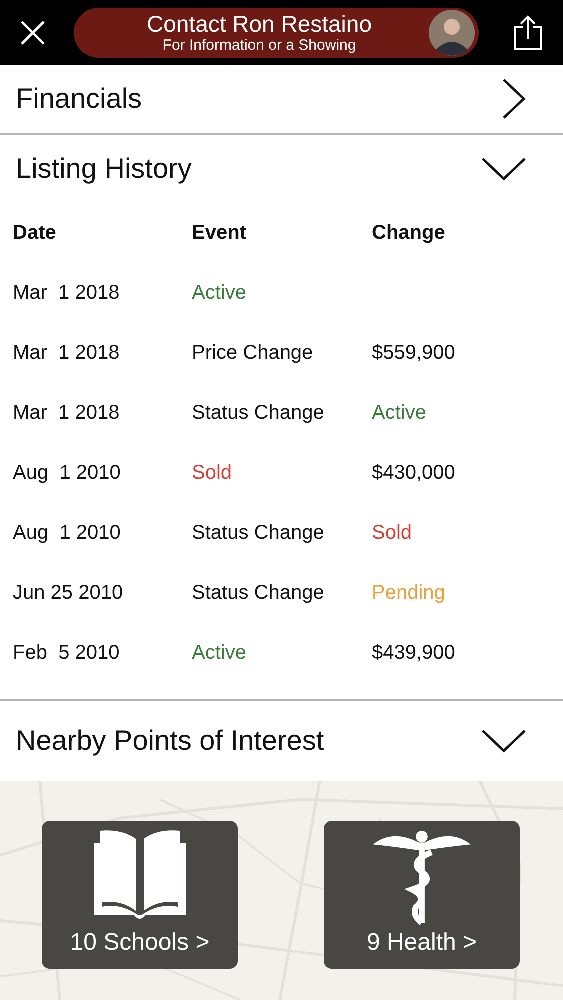 The width and height of the screenshot is (563, 1000). What do you see at coordinates (414, 473) in the screenshot?
I see `table-cell-text: $430,000` at bounding box center [414, 473].